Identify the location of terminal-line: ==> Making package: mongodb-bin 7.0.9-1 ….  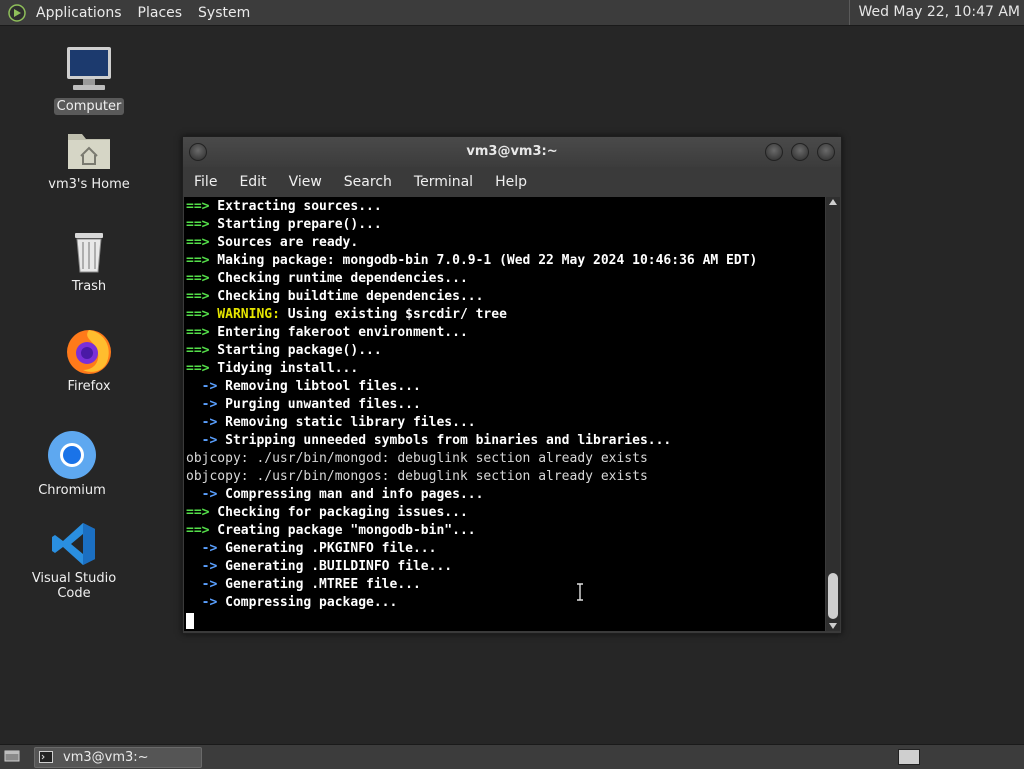
(505, 261).